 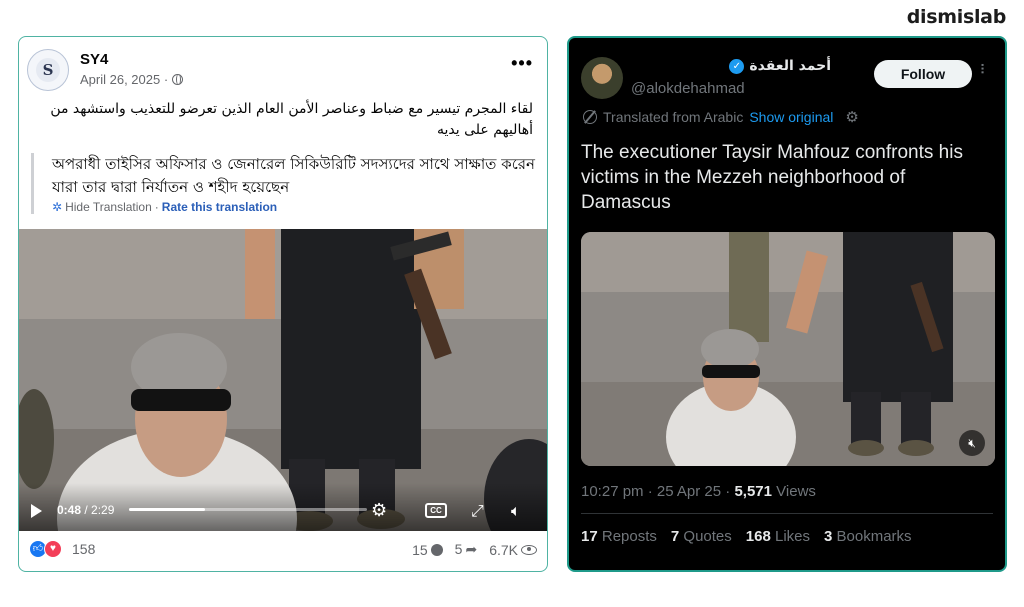 I want to click on video-time: 0:48 / 2:29, so click(x=85, y=510).